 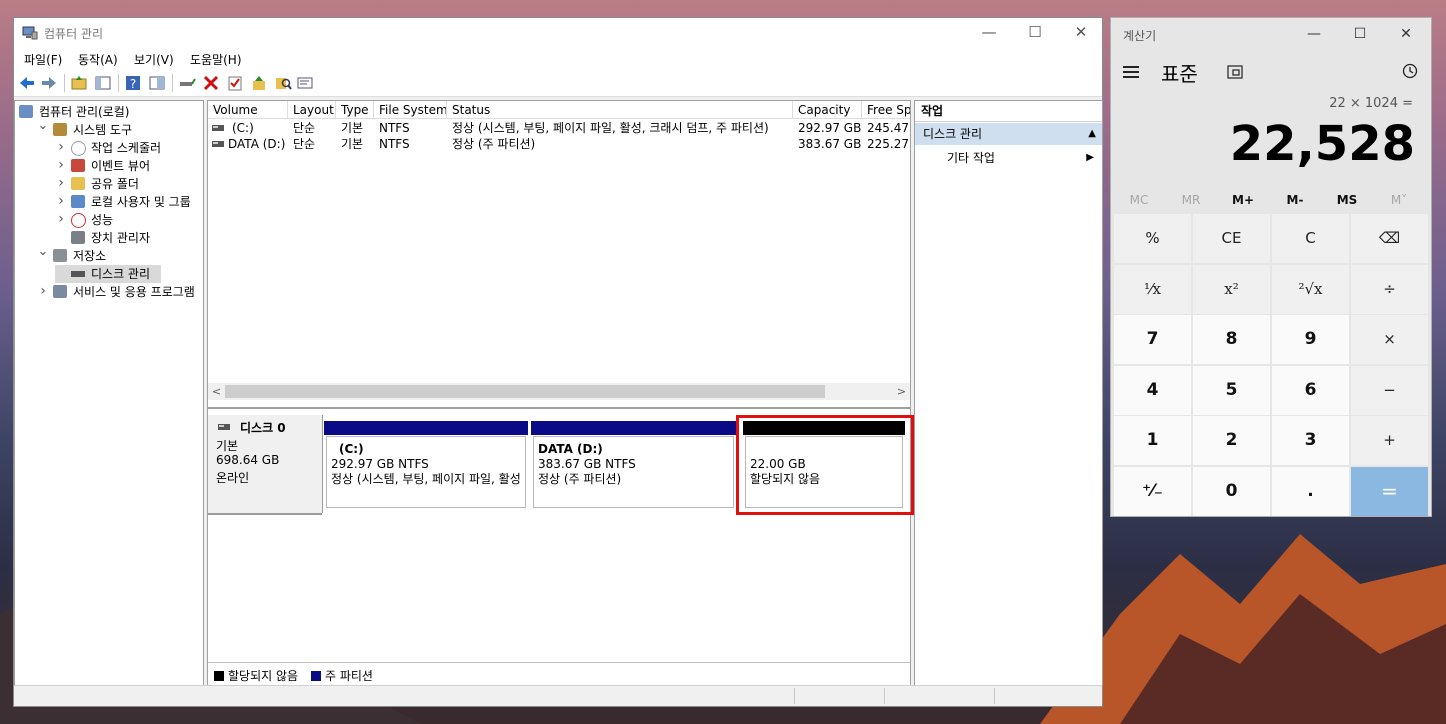 I want to click on column-header-capacity: Capacity, so click(x=827, y=110).